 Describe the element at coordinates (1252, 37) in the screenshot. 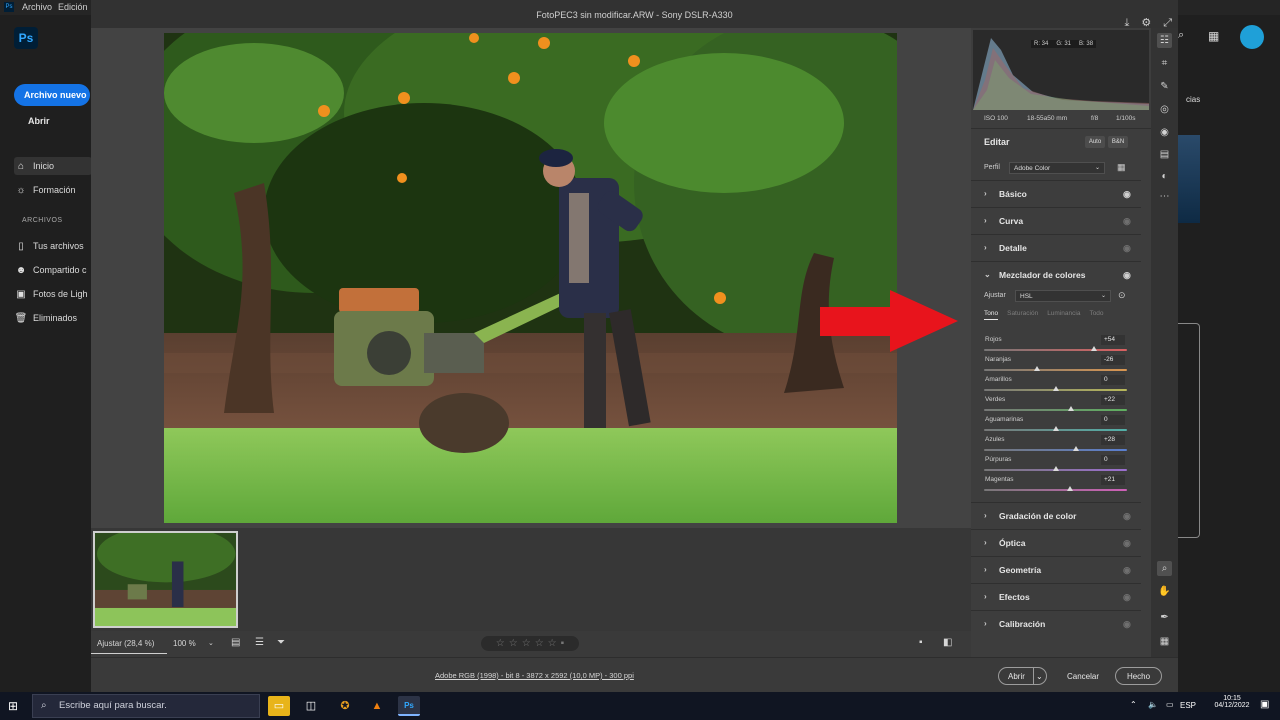

I see `avatar` at that location.